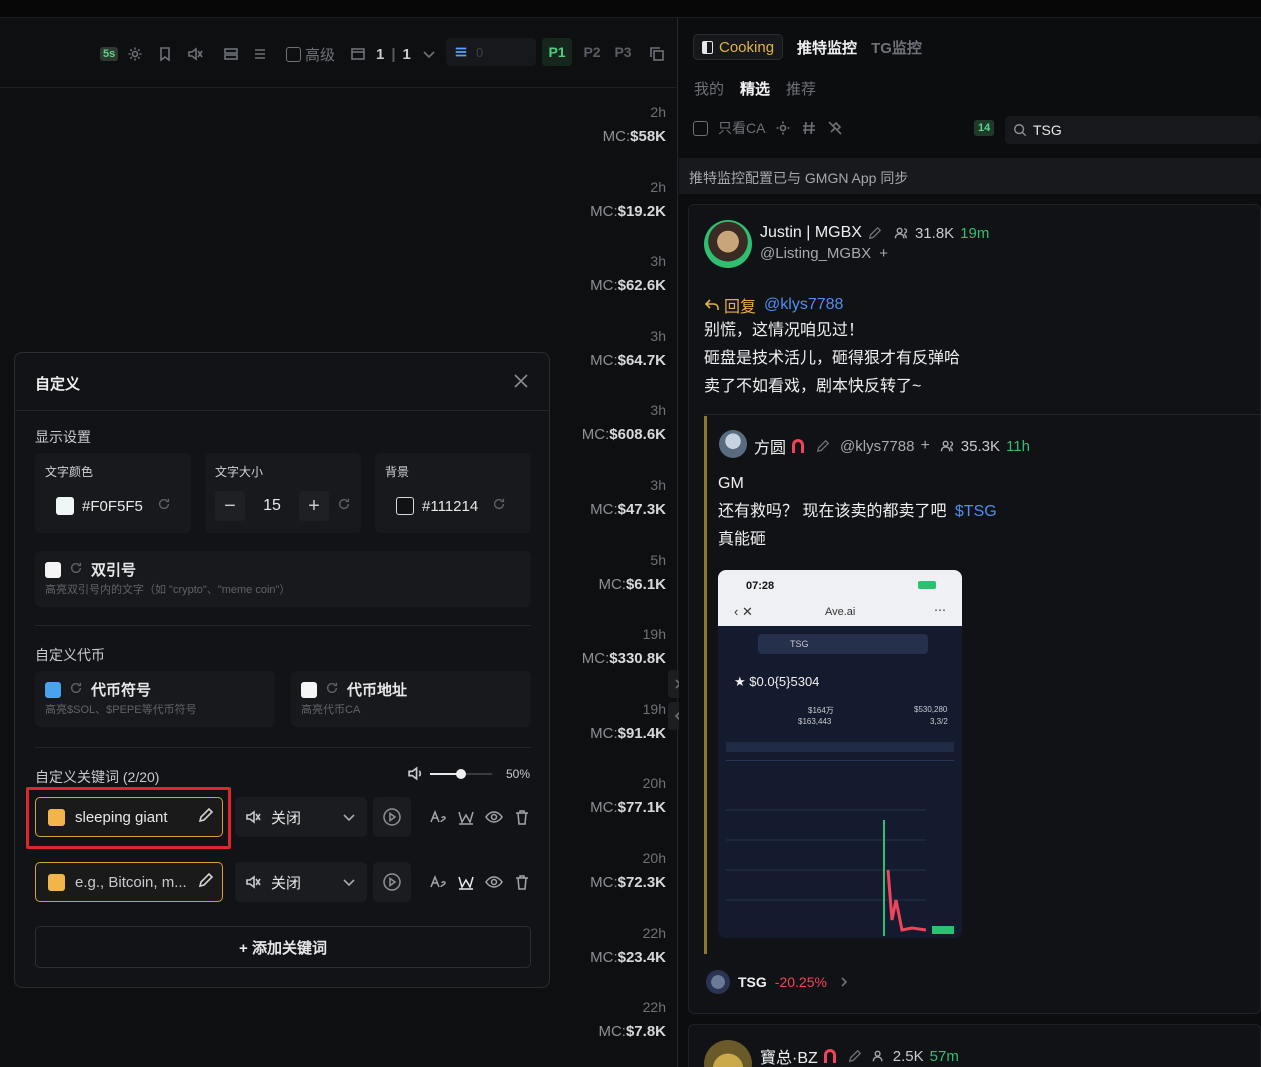  What do you see at coordinates (358, 54) in the screenshot?
I see `window-icon` at bounding box center [358, 54].